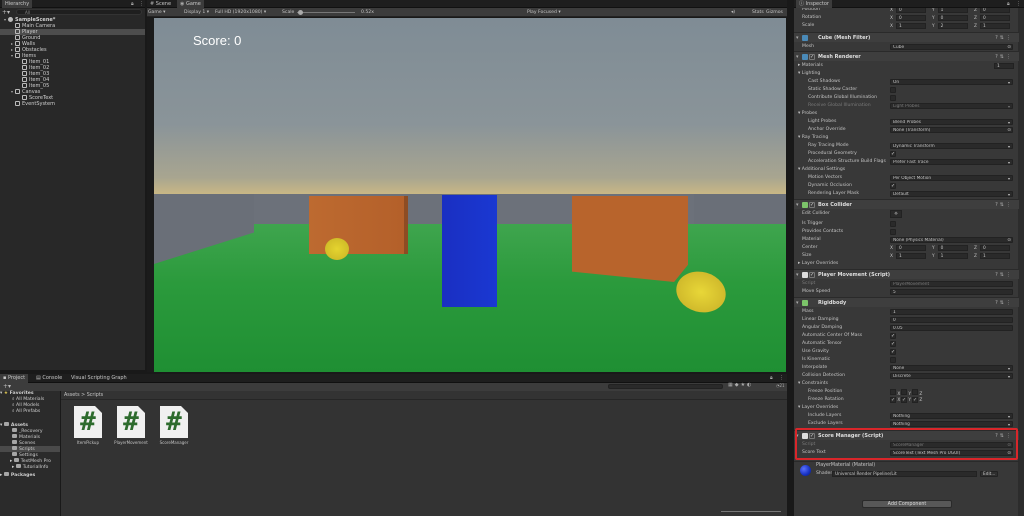  I want to click on section-foldout: ▸ Materials 1, so click(906, 66).